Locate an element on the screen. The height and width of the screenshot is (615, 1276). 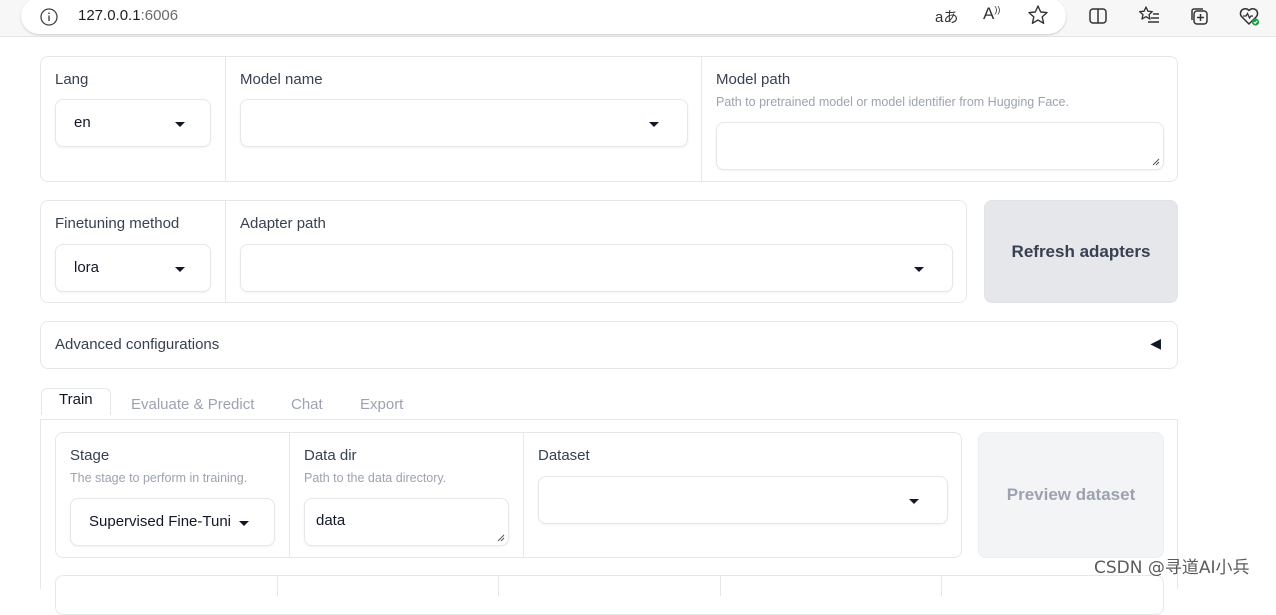
adapter-path-group: Adapter path is located at coordinates (595, 251).